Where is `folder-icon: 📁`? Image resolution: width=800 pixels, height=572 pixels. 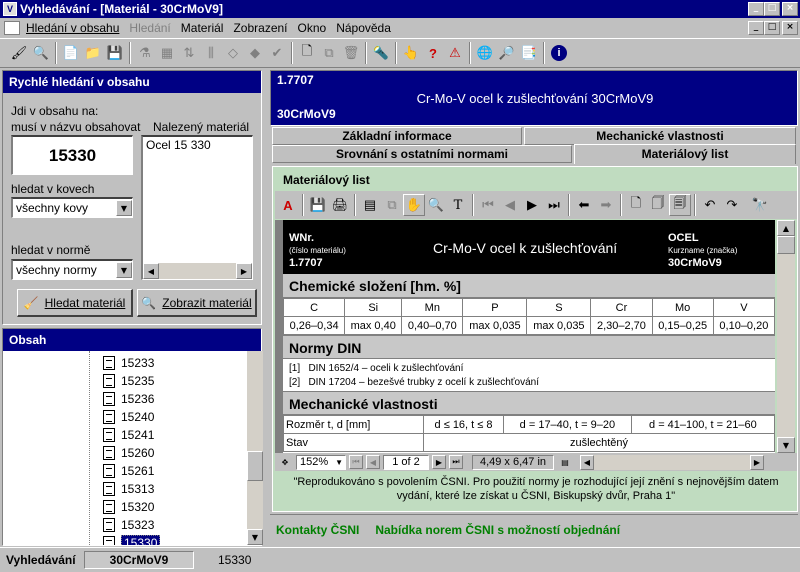 folder-icon: 📁 is located at coordinates (93, 53).